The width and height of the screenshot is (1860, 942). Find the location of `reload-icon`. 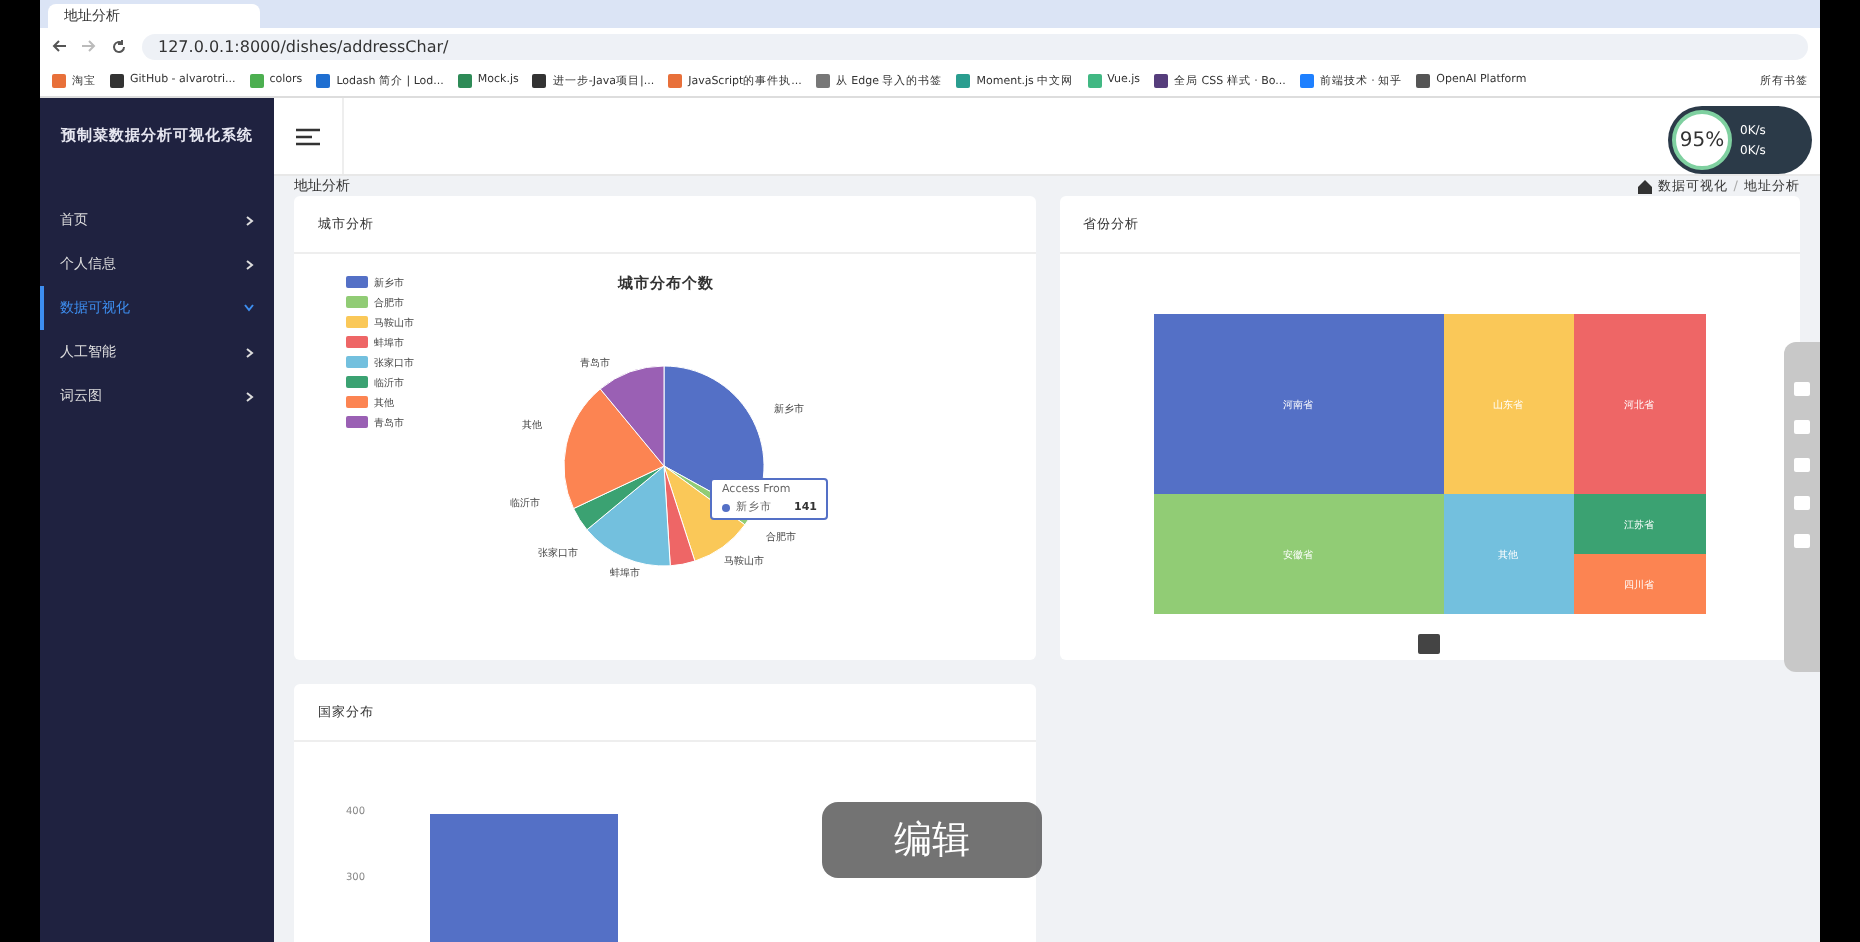

reload-icon is located at coordinates (119, 46).